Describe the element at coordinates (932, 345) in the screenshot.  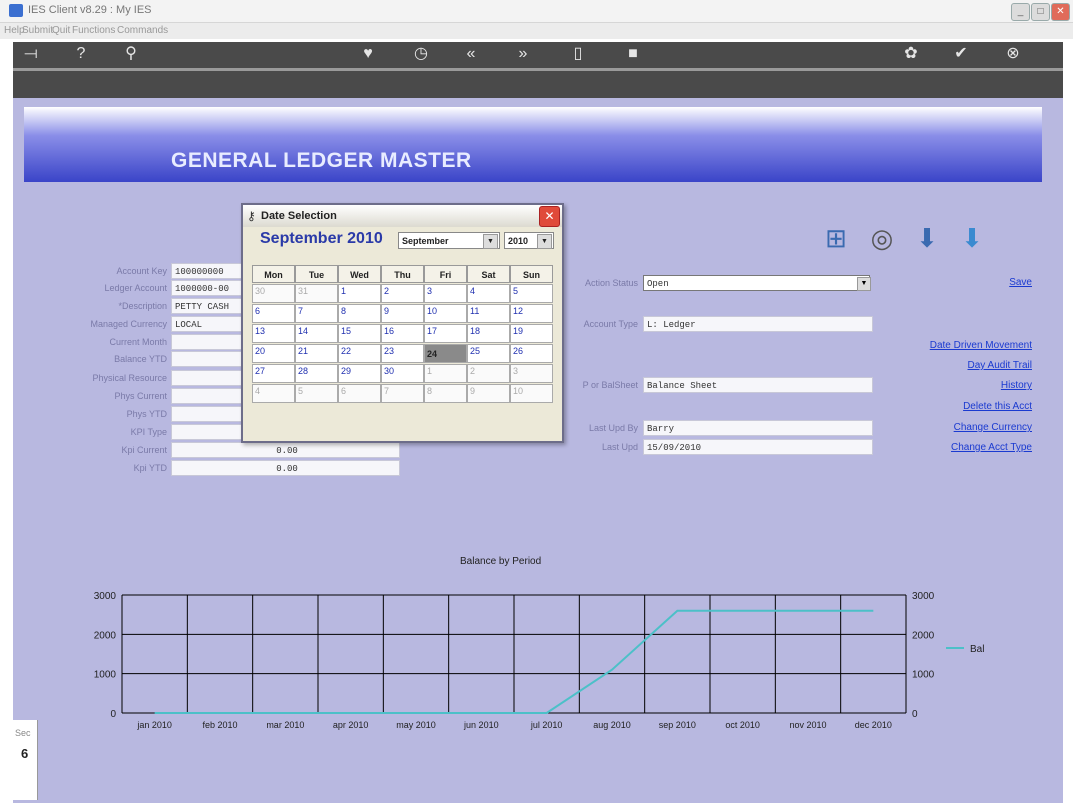
I see `date-driven-movement-link: Date Driven Movement` at that location.